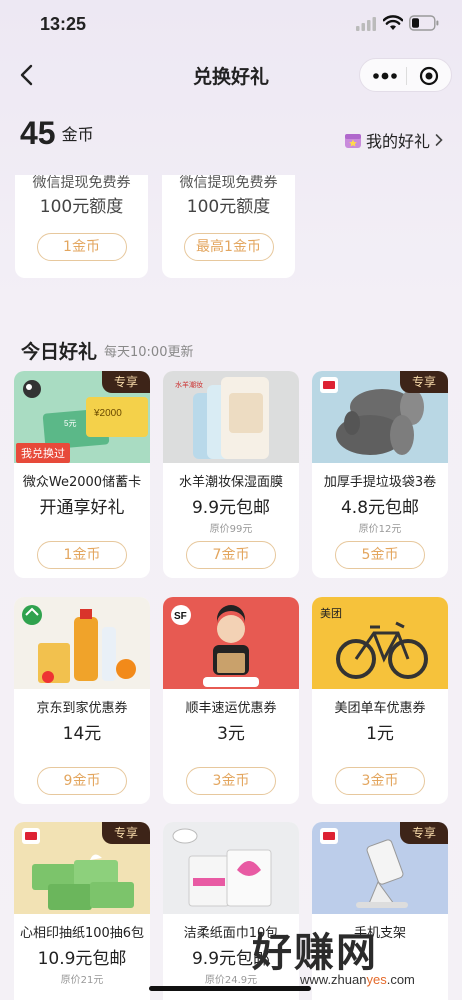 This screenshot has height=1000, width=462. I want to click on battery-icon, so click(424, 23).